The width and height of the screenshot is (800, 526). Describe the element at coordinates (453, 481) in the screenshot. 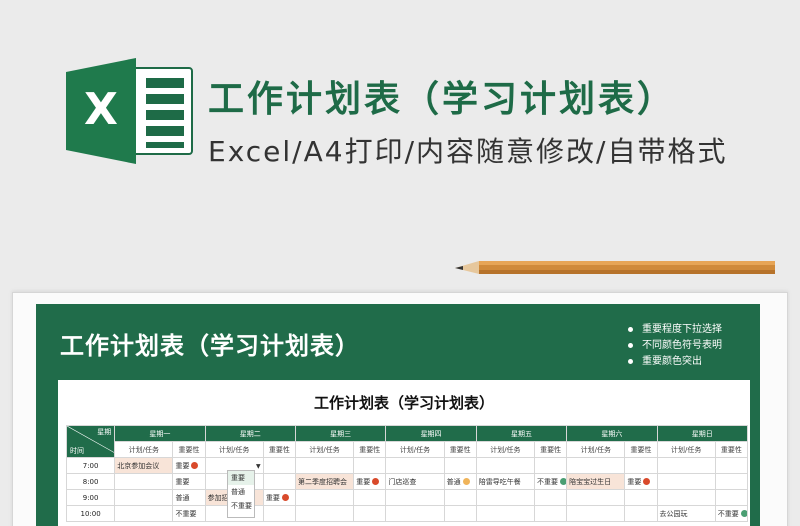

I see `importance-label: 普通` at that location.